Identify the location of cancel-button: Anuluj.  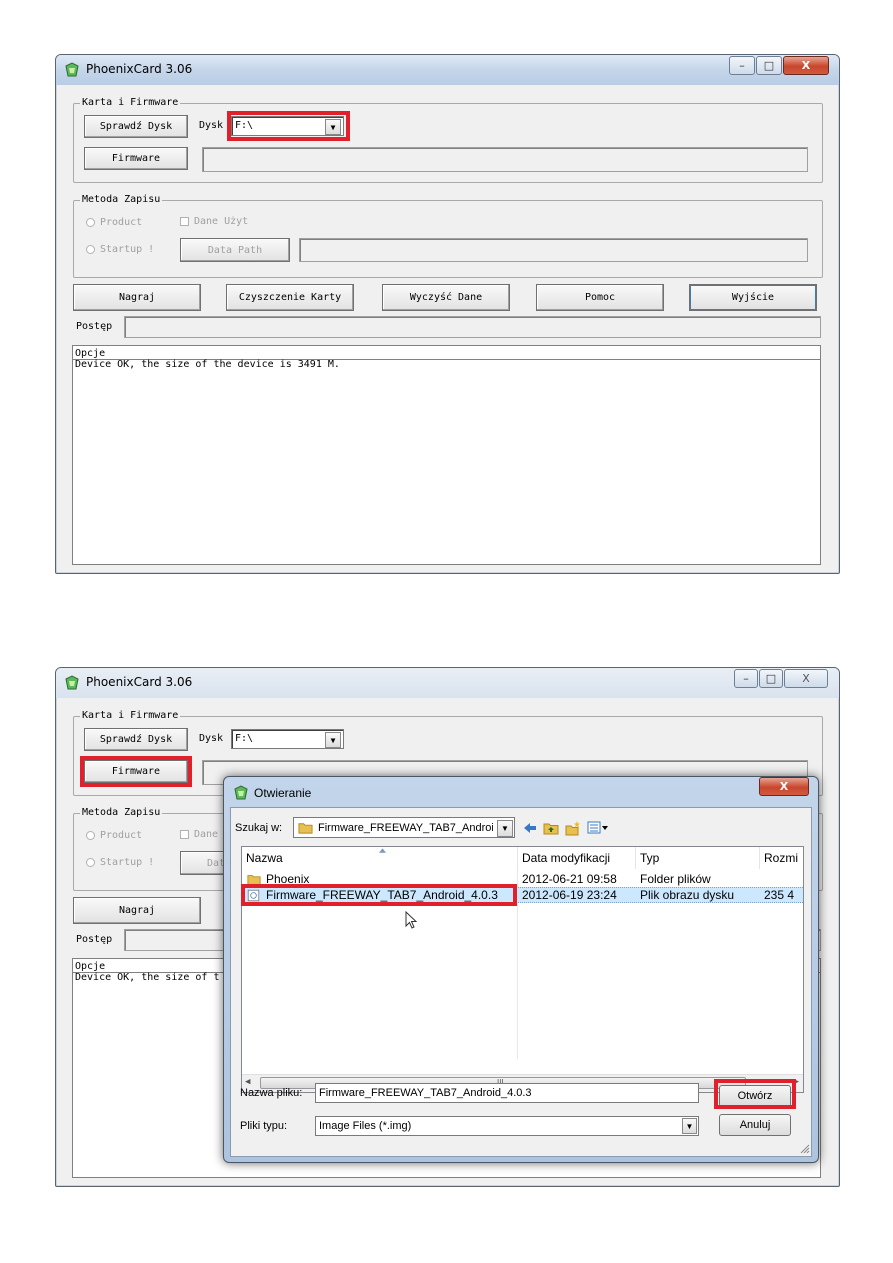
(755, 1125).